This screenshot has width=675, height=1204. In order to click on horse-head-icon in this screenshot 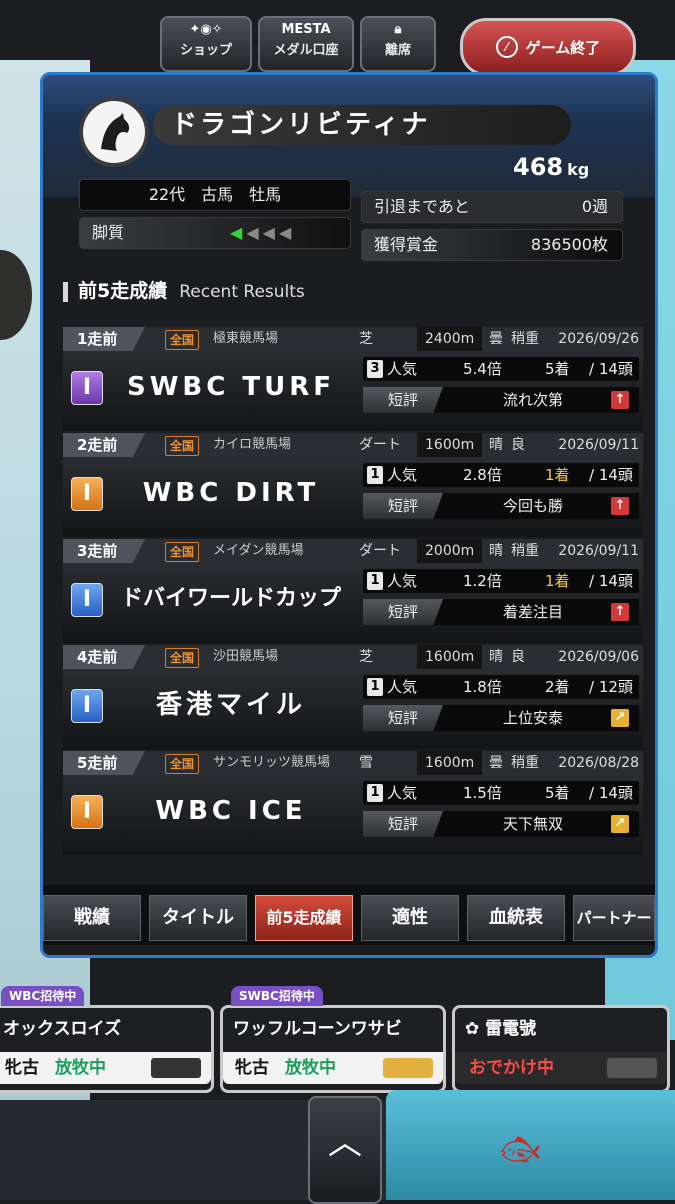, I will do `click(114, 132)`.